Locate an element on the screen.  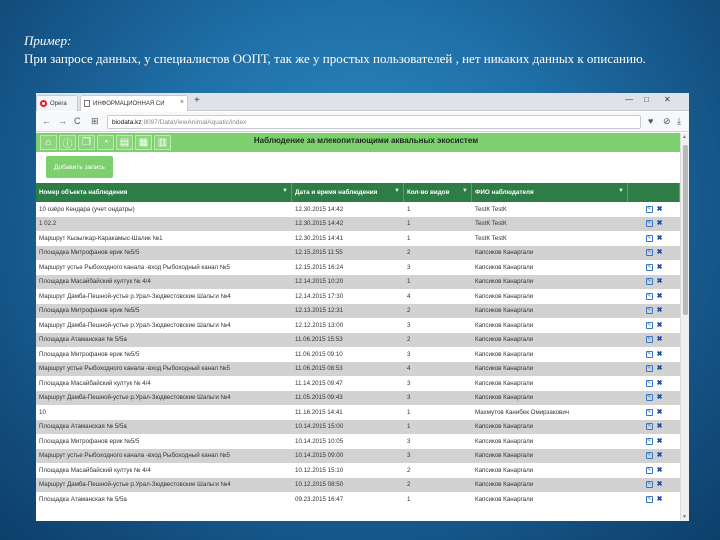
scroll-down-icon: ▼ is located at coordinates (684, 517).